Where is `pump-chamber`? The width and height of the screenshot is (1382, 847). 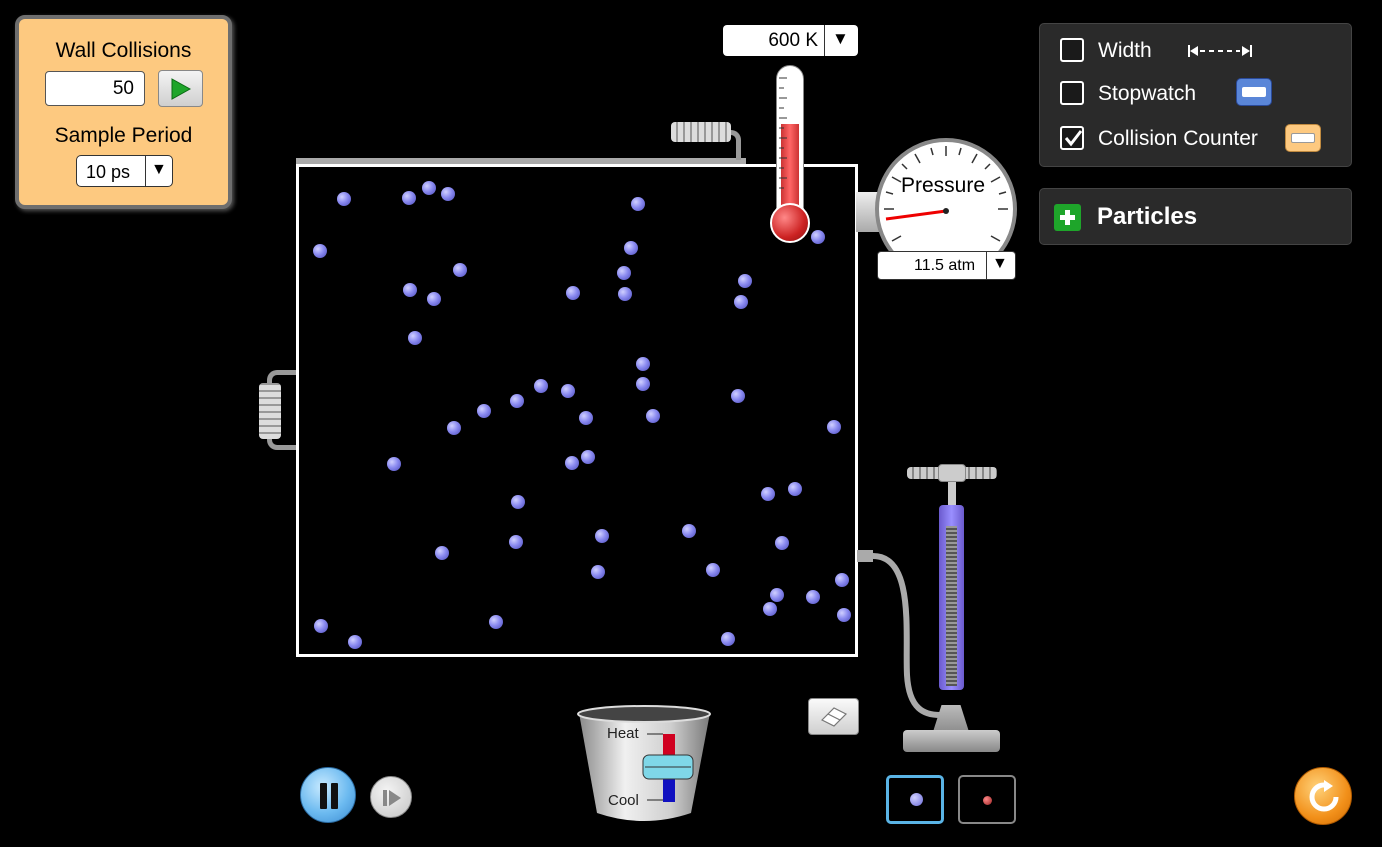 pump-chamber is located at coordinates (951, 606).